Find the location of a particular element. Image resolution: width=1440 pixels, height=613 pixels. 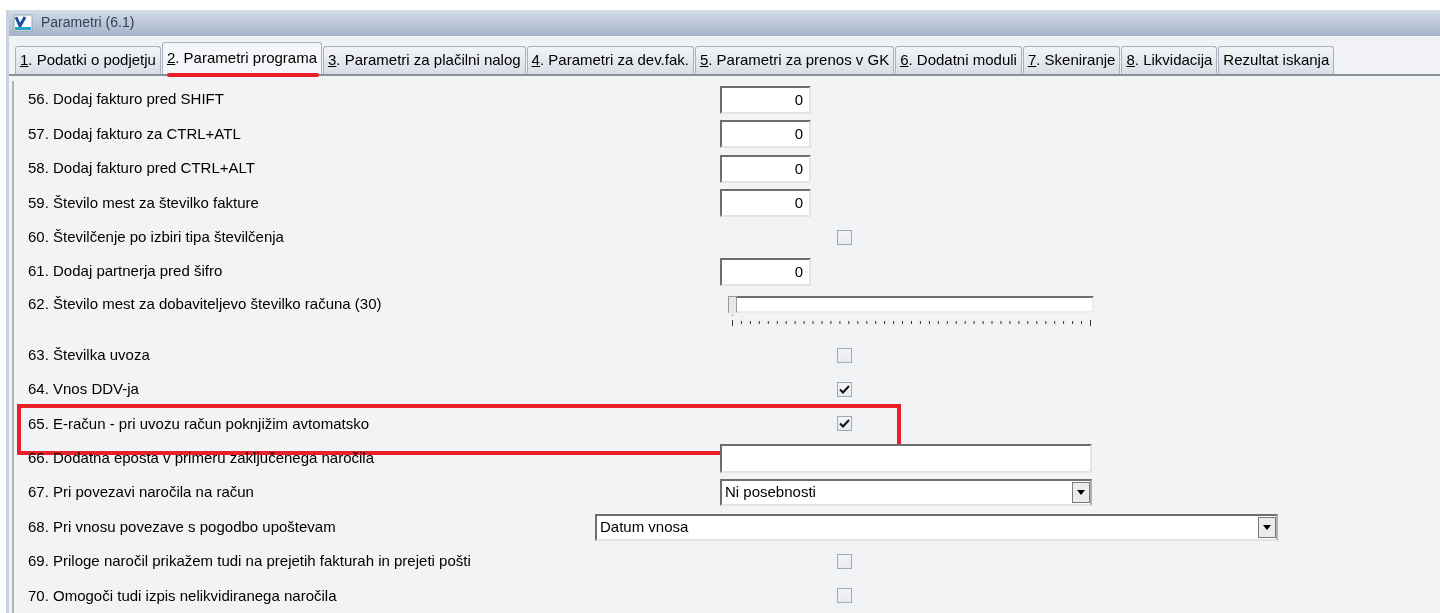

setting-label: 68. Pri vnosu povezave s pogodbo upoštevam is located at coordinates (182, 526).